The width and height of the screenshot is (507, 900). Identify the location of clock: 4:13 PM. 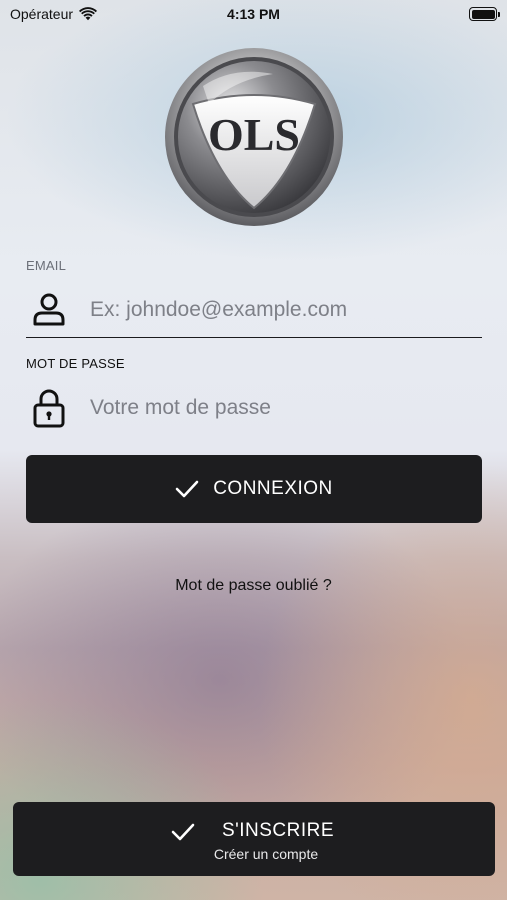
(253, 14).